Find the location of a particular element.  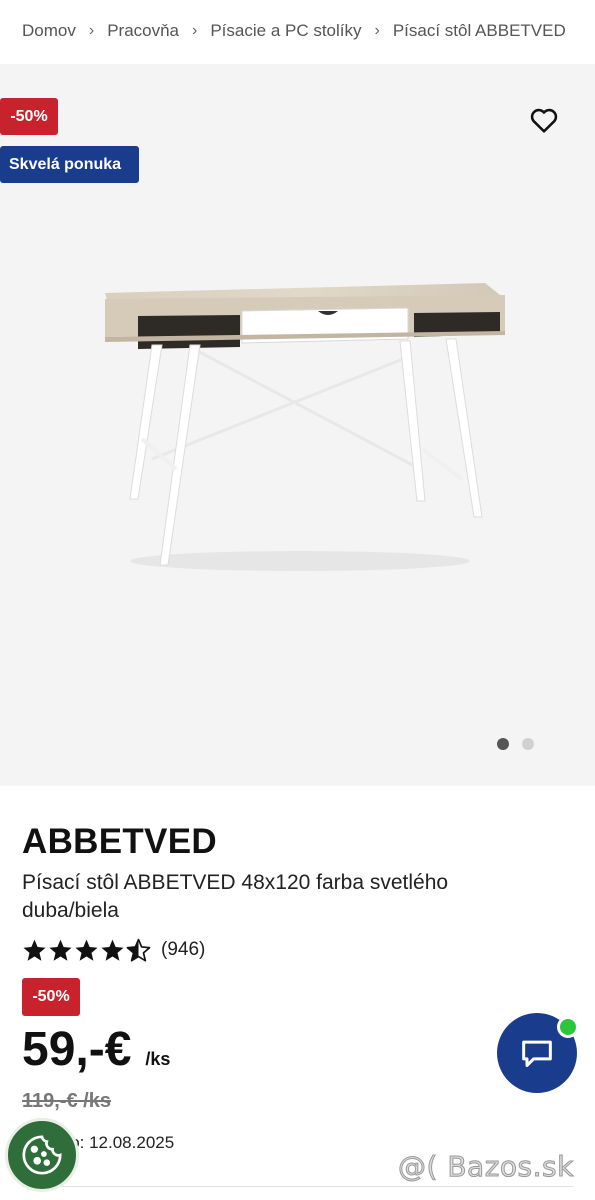

old-price: 119,-€ /ks is located at coordinates (66, 1101).